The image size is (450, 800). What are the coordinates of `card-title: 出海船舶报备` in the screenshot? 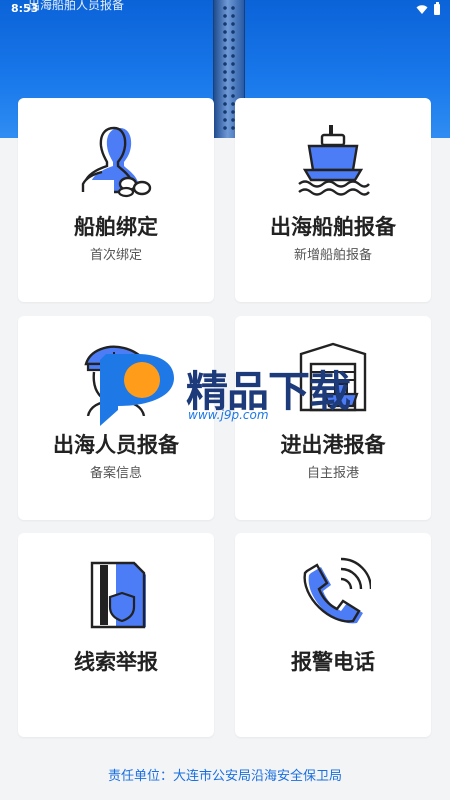 It's located at (333, 227).